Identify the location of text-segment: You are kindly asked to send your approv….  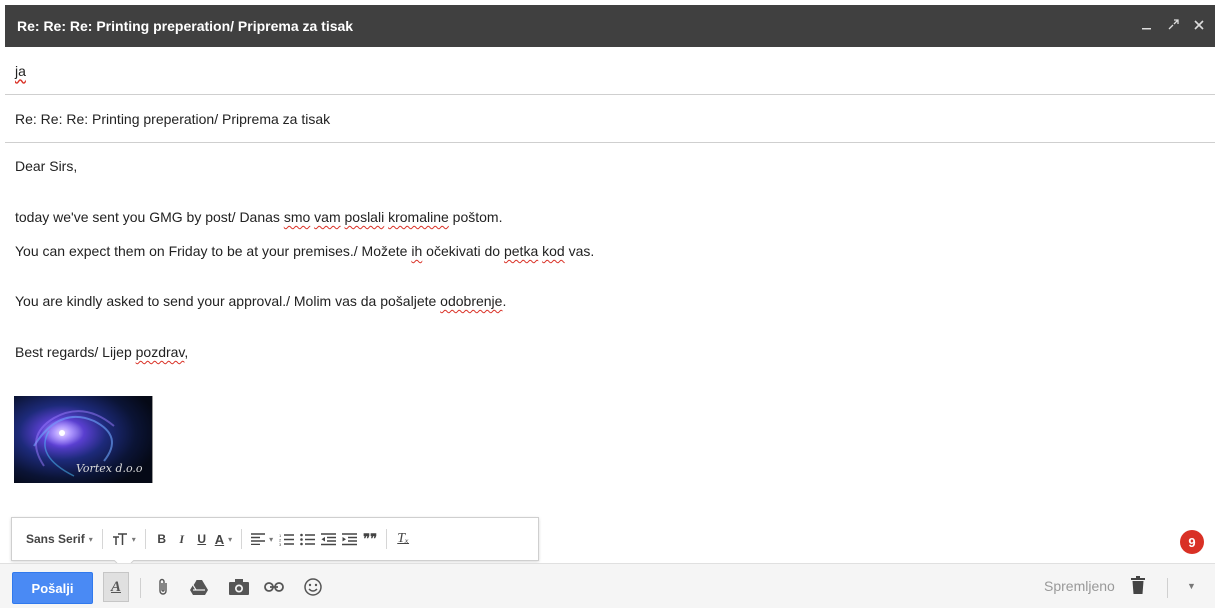
(228, 301).